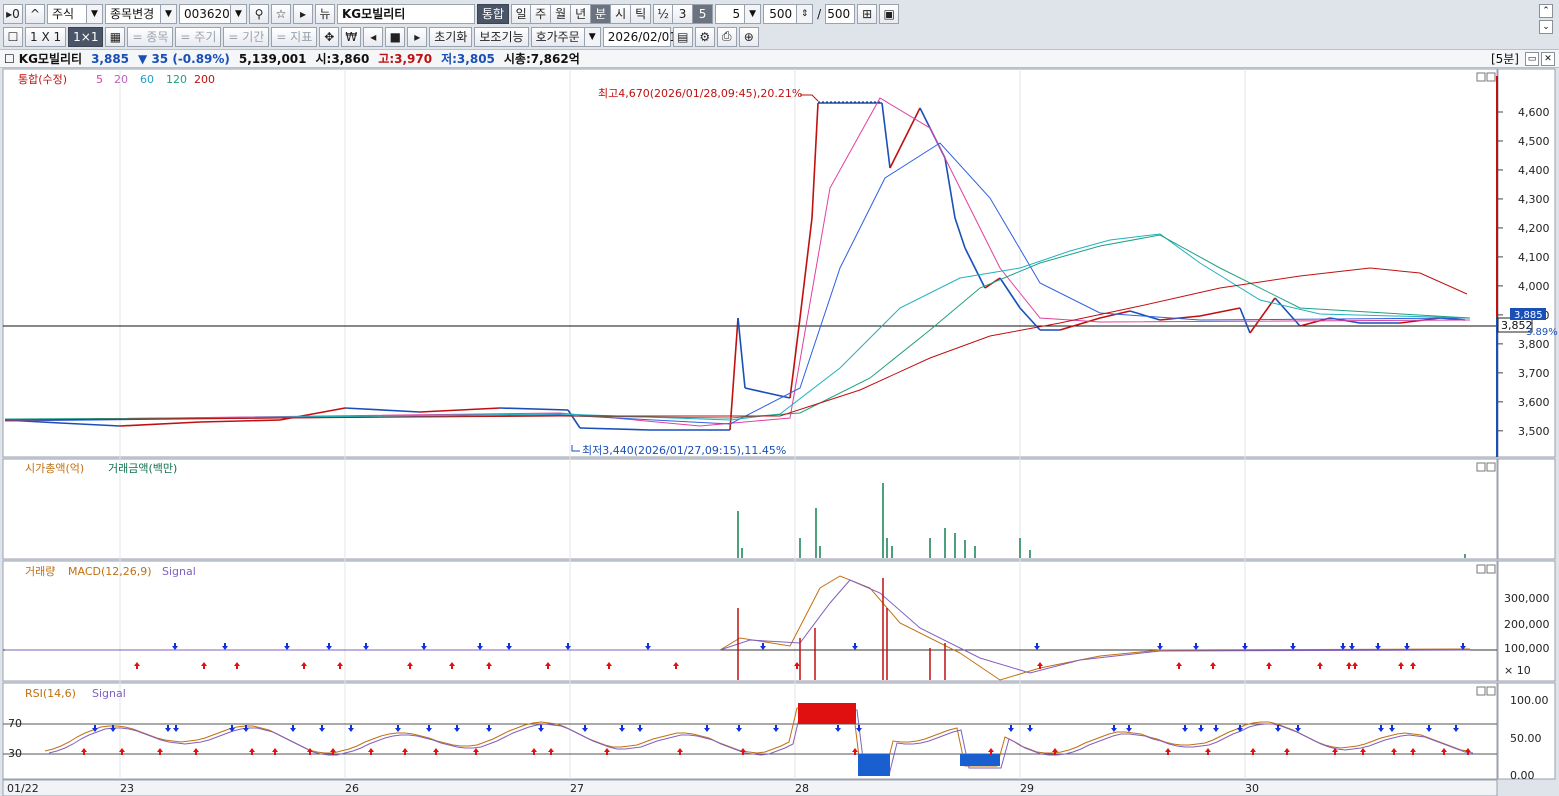 Image resolution: width=1559 pixels, height=796 pixels. I want to click on add-indicator-button: = 지표, so click(294, 36).